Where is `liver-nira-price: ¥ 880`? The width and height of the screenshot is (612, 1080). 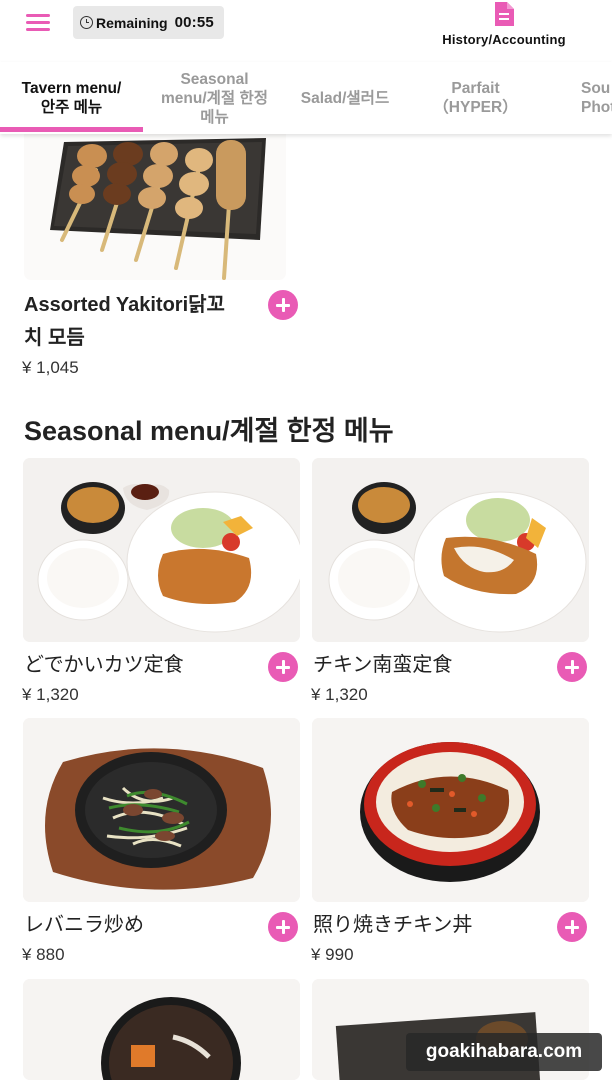 liver-nira-price: ¥ 880 is located at coordinates (43, 954).